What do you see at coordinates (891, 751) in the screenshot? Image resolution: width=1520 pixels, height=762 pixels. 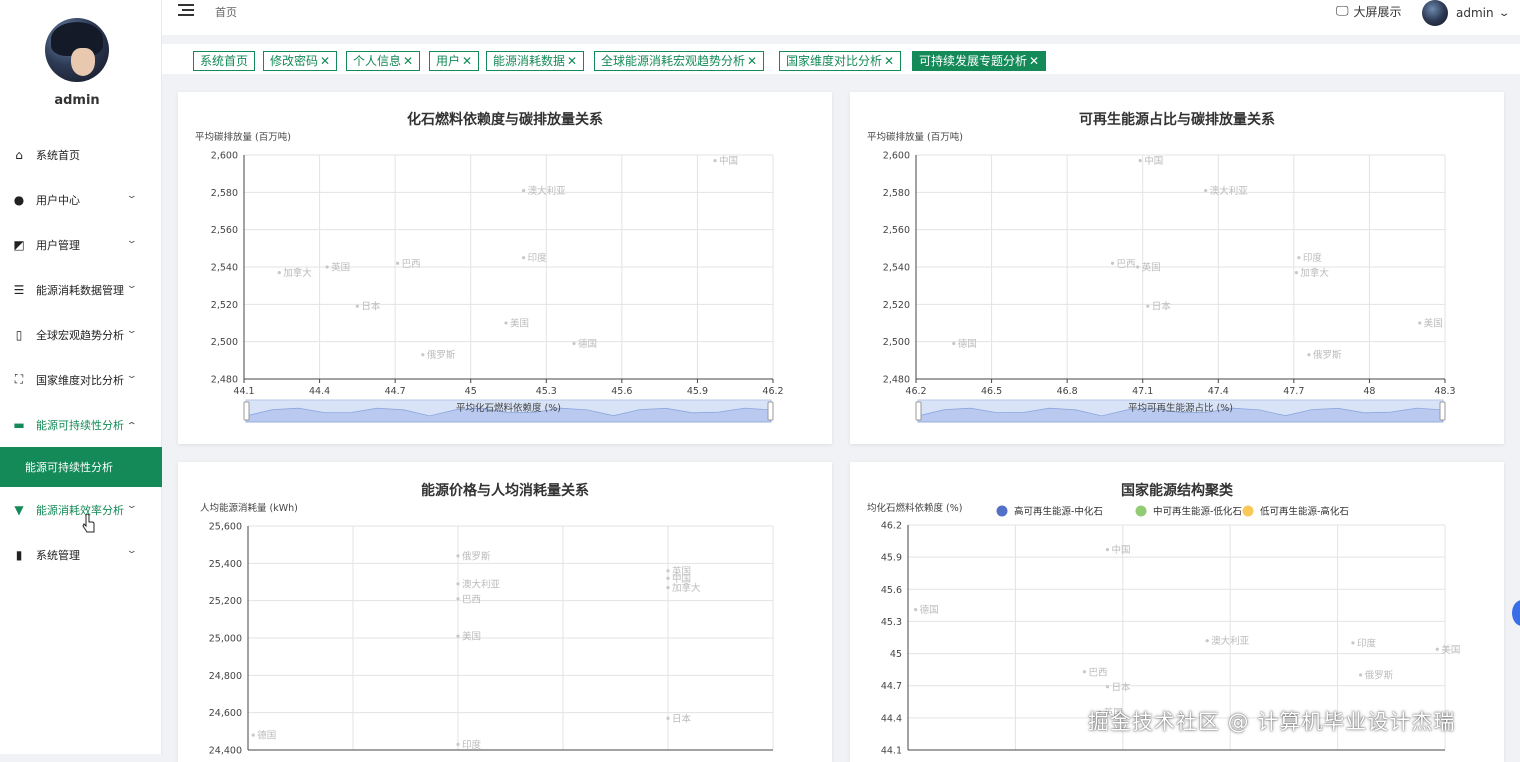 I see `y-tick-label: 44.1` at bounding box center [891, 751].